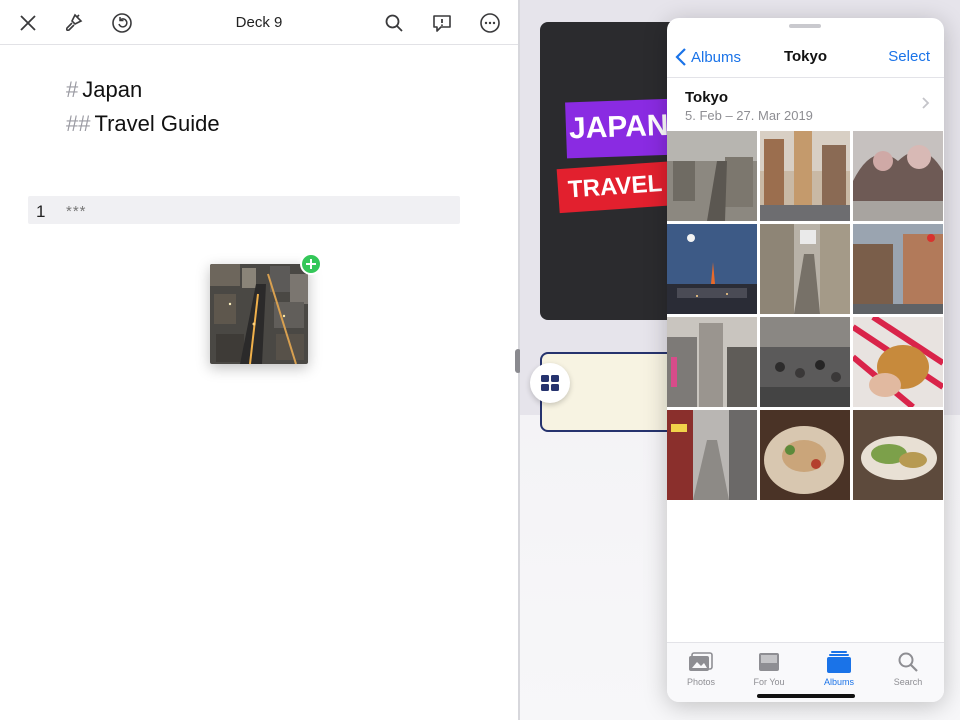 This screenshot has width=960, height=720. What do you see at coordinates (926, 103) in the screenshot?
I see `chevron-right-icon` at bounding box center [926, 103].